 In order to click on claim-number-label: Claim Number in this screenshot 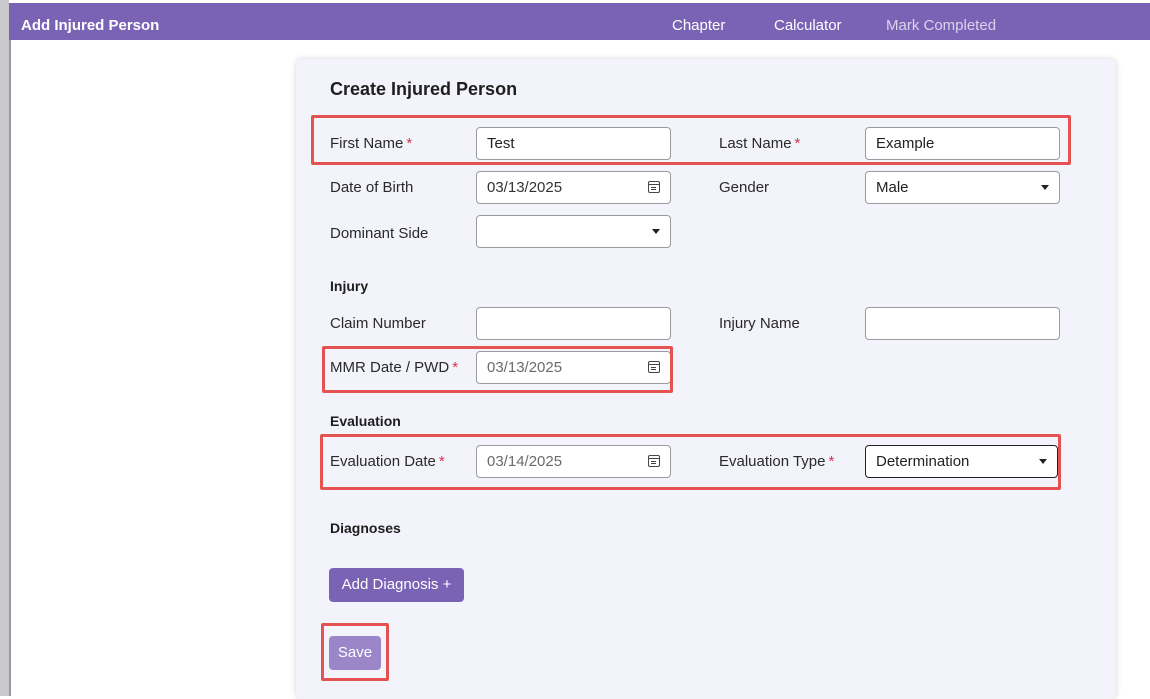, I will do `click(378, 323)`.